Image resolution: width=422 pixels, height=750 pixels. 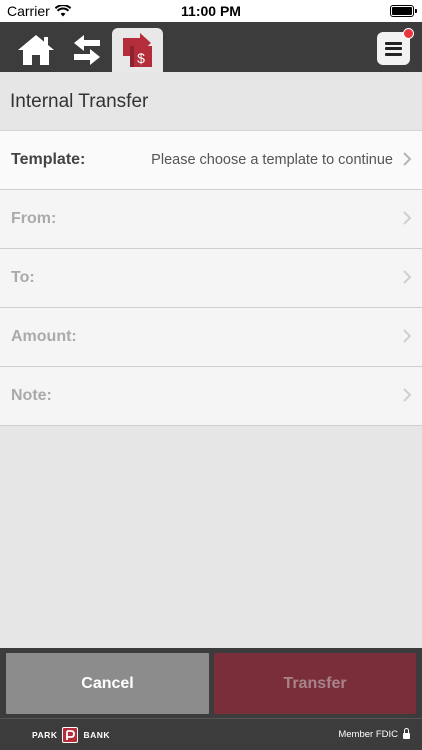 I want to click on menu-icon, so click(x=393, y=48).